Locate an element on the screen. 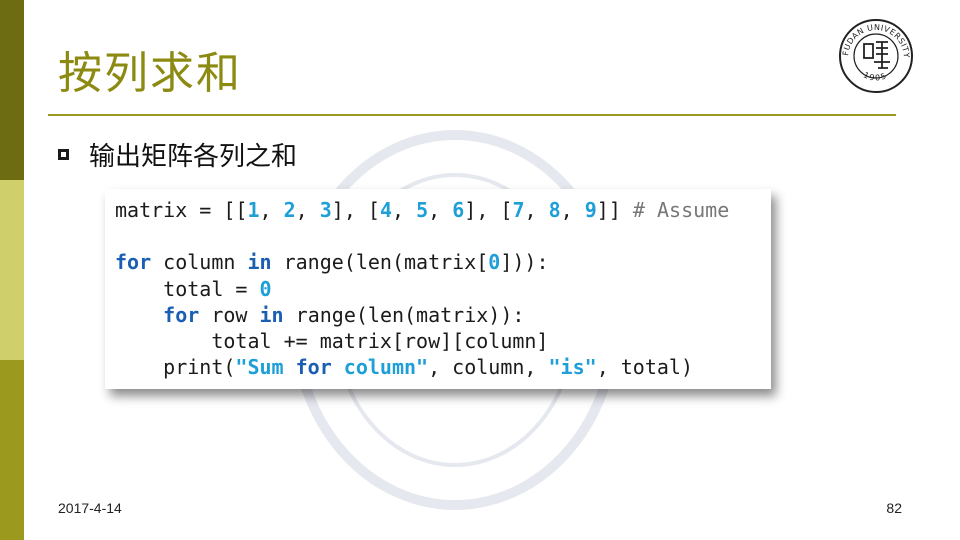 Image resolution: width=960 pixels, height=540 pixels. code-token: , column, is located at coordinates (488, 367).